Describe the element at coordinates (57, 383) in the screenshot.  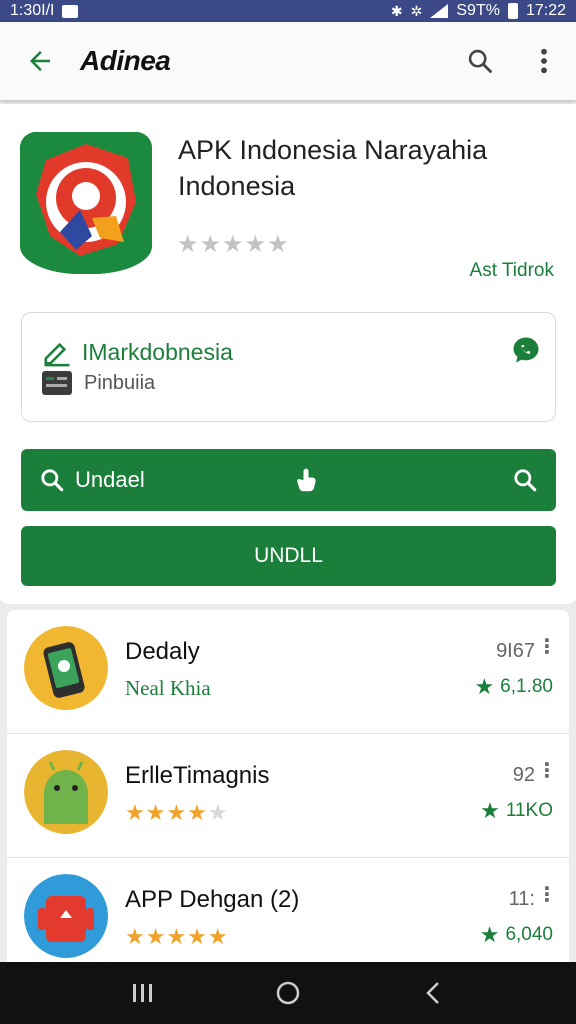
I see `document-icon` at that location.